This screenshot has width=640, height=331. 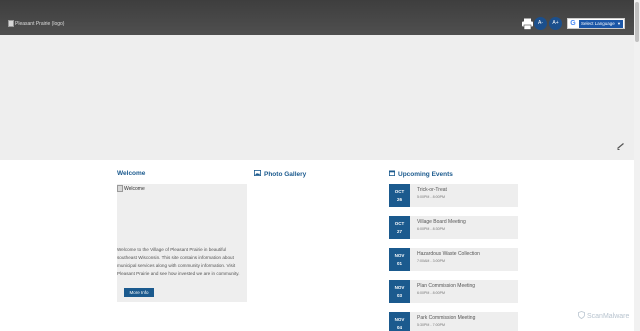 What do you see at coordinates (446, 286) in the screenshot?
I see `event-title: Plan Commission Meeting` at bounding box center [446, 286].